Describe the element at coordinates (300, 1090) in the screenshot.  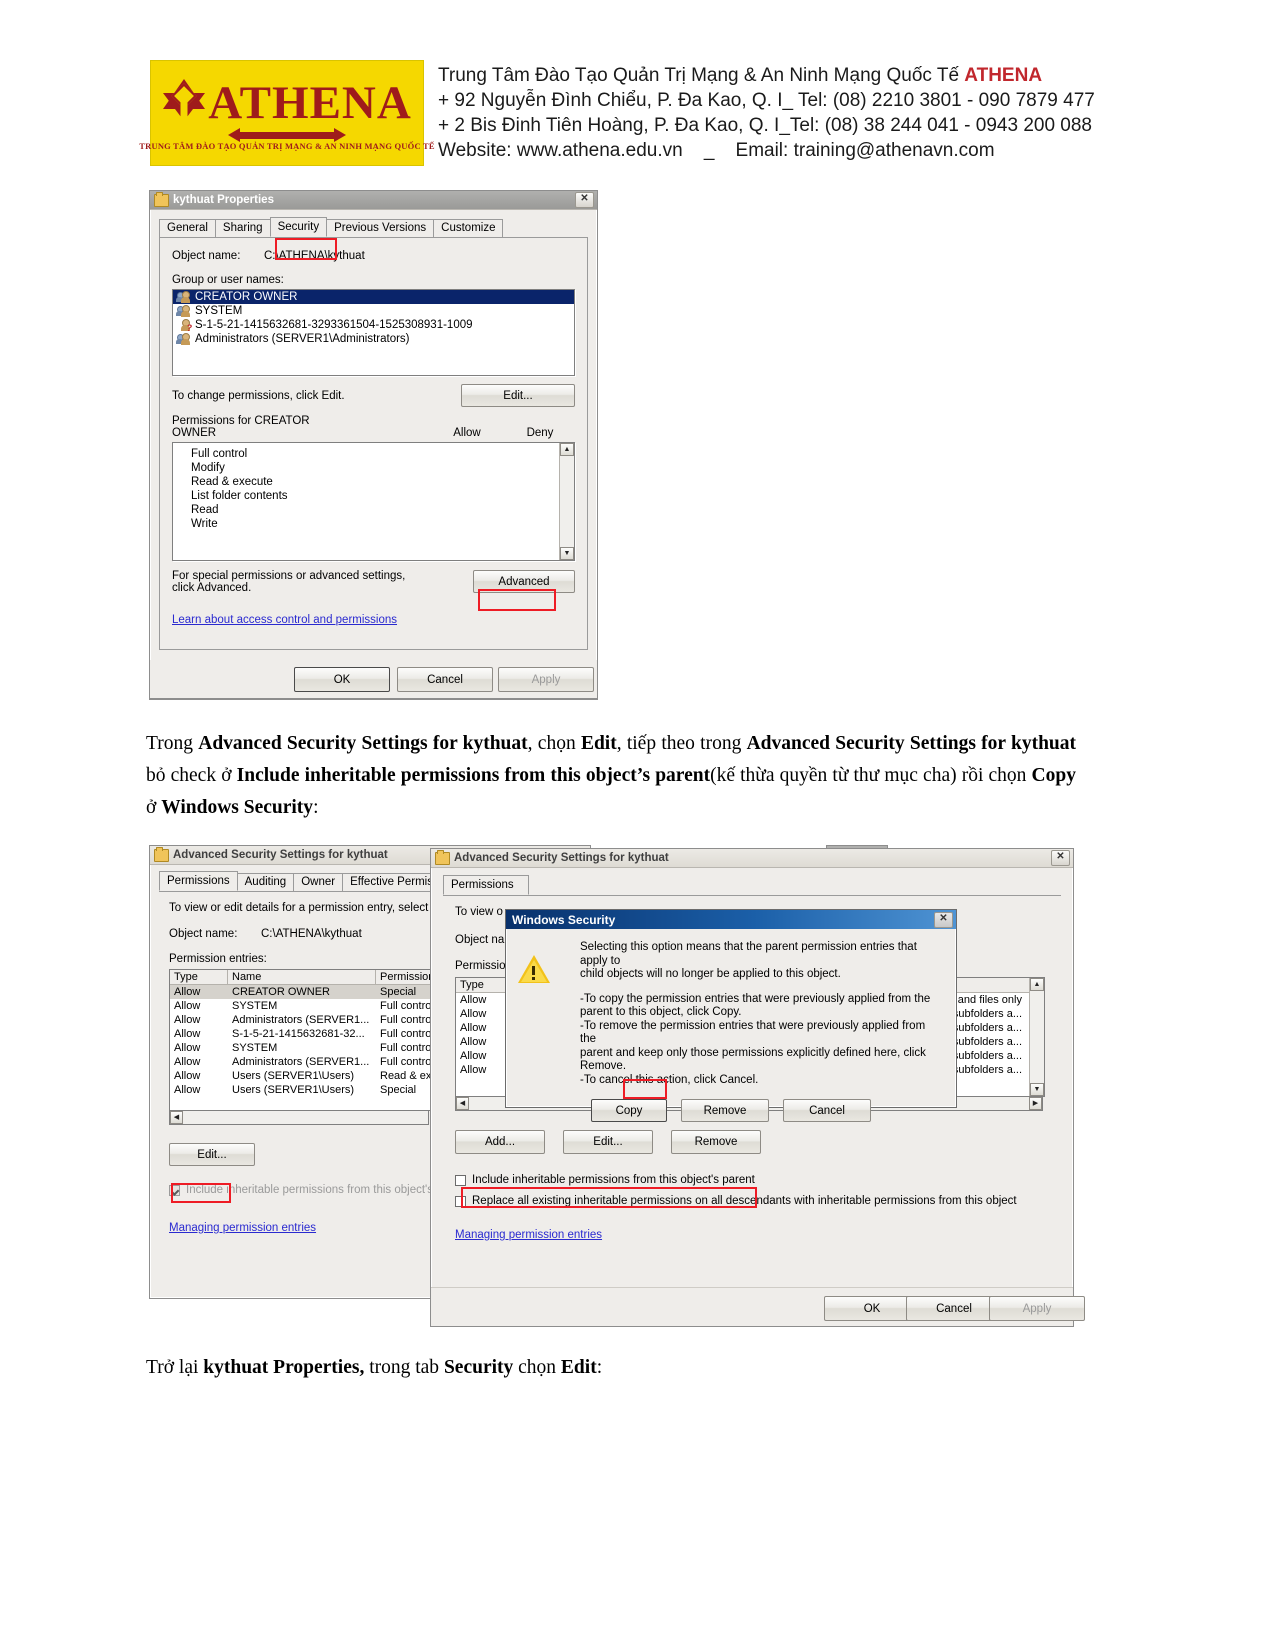
I see `table-row: Allow Users (SERVER1\Users) Special` at that location.